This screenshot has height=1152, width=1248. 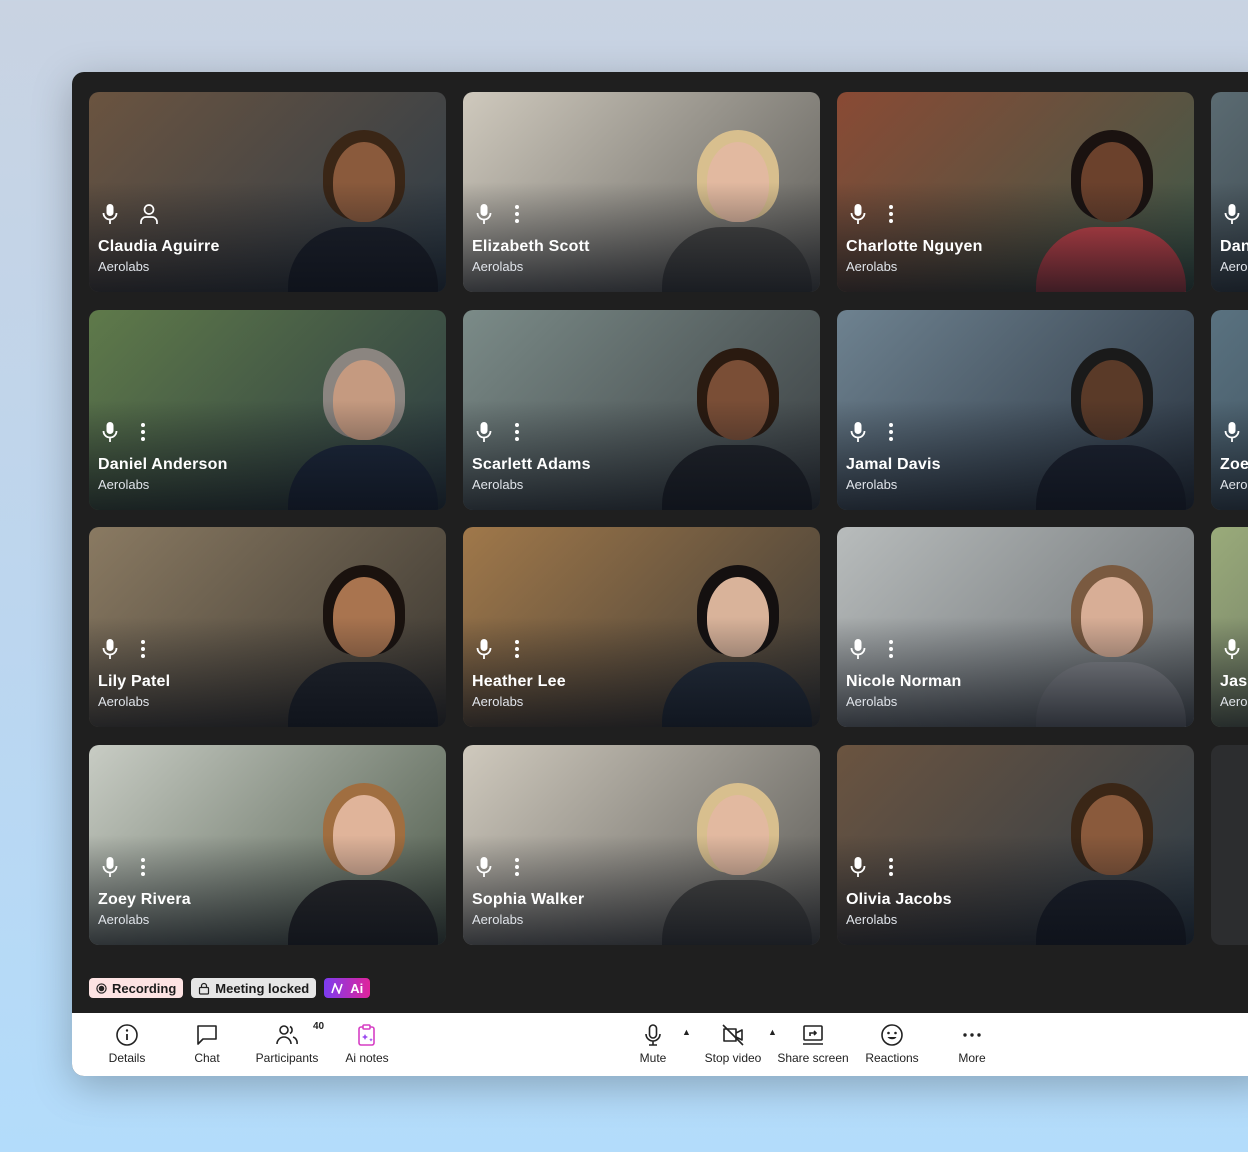 What do you see at coordinates (1229, 192) in the screenshot?
I see `participant-tile: Dan Aerolabs` at bounding box center [1229, 192].